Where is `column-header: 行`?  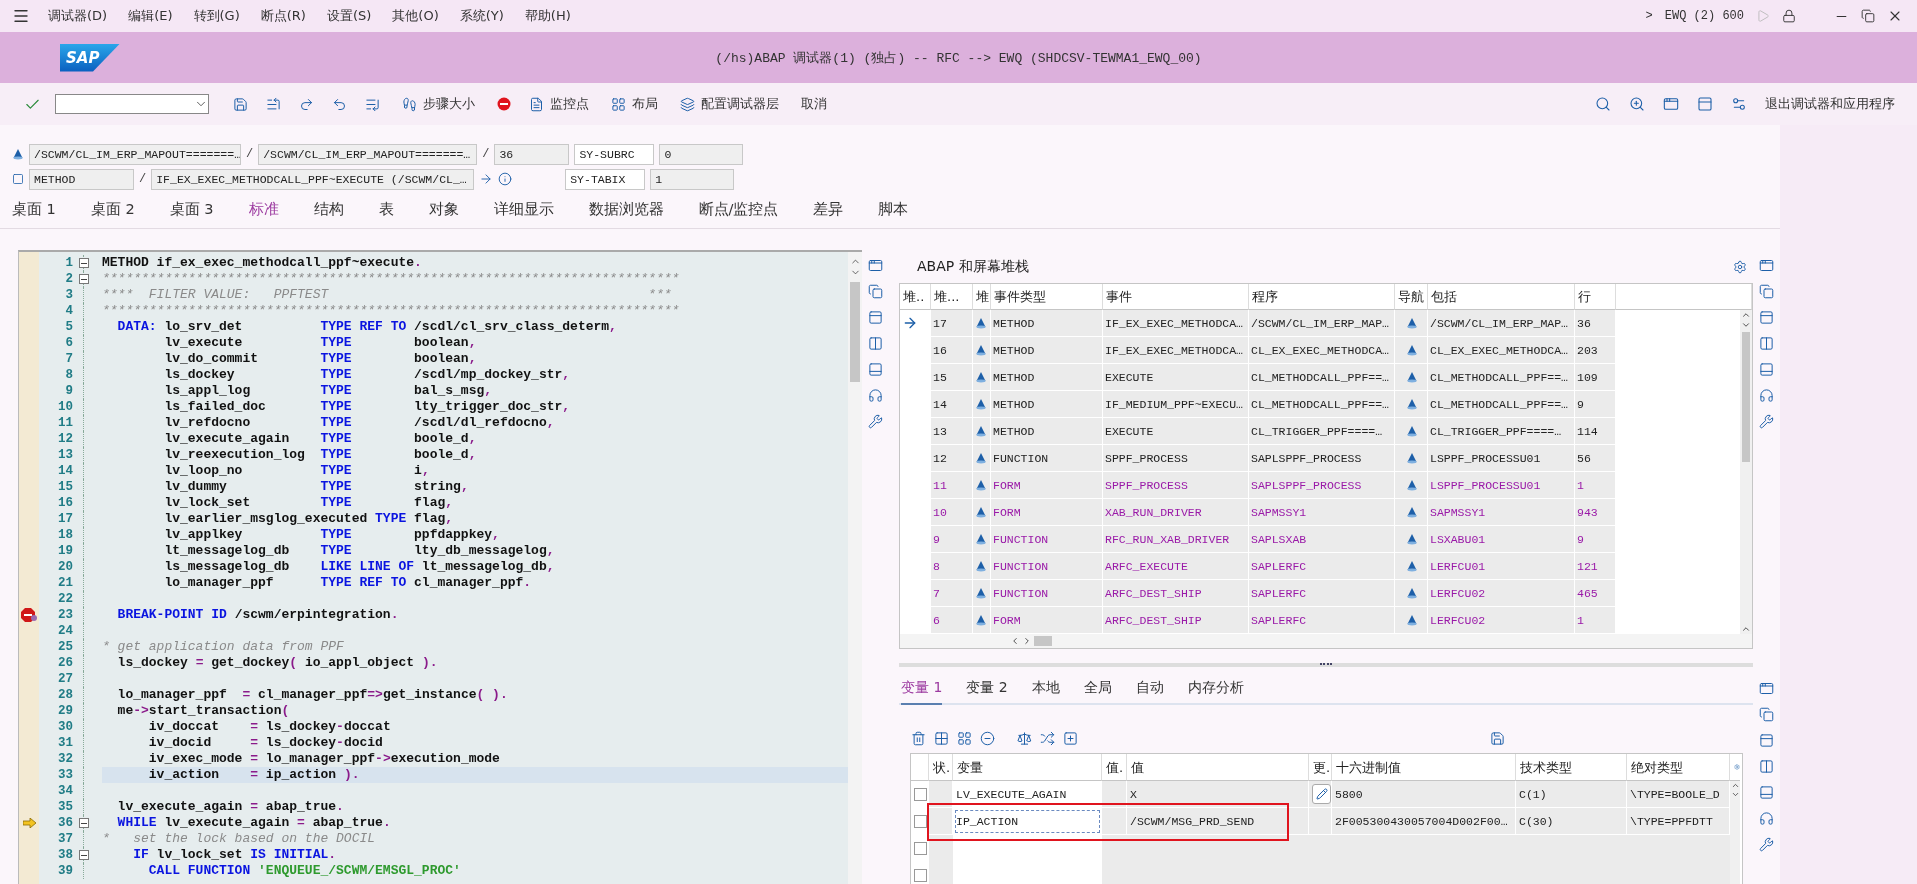 column-header: 行 is located at coordinates (1595, 297).